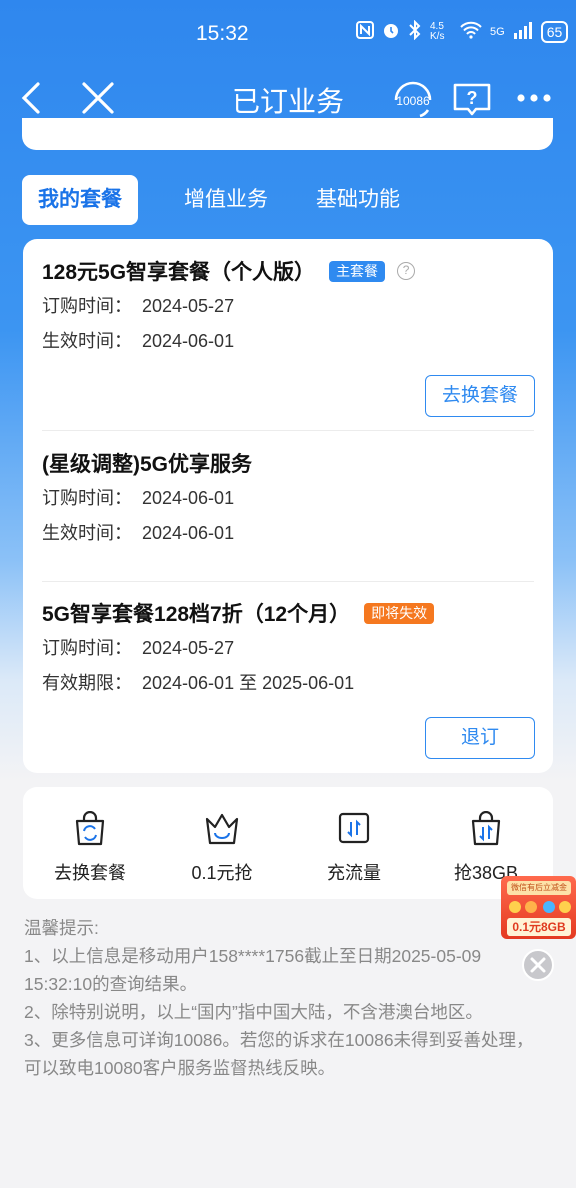 This screenshot has width=576, height=1188. What do you see at coordinates (222, 829) in the screenshot?
I see `crown-basket-icon` at bounding box center [222, 829].